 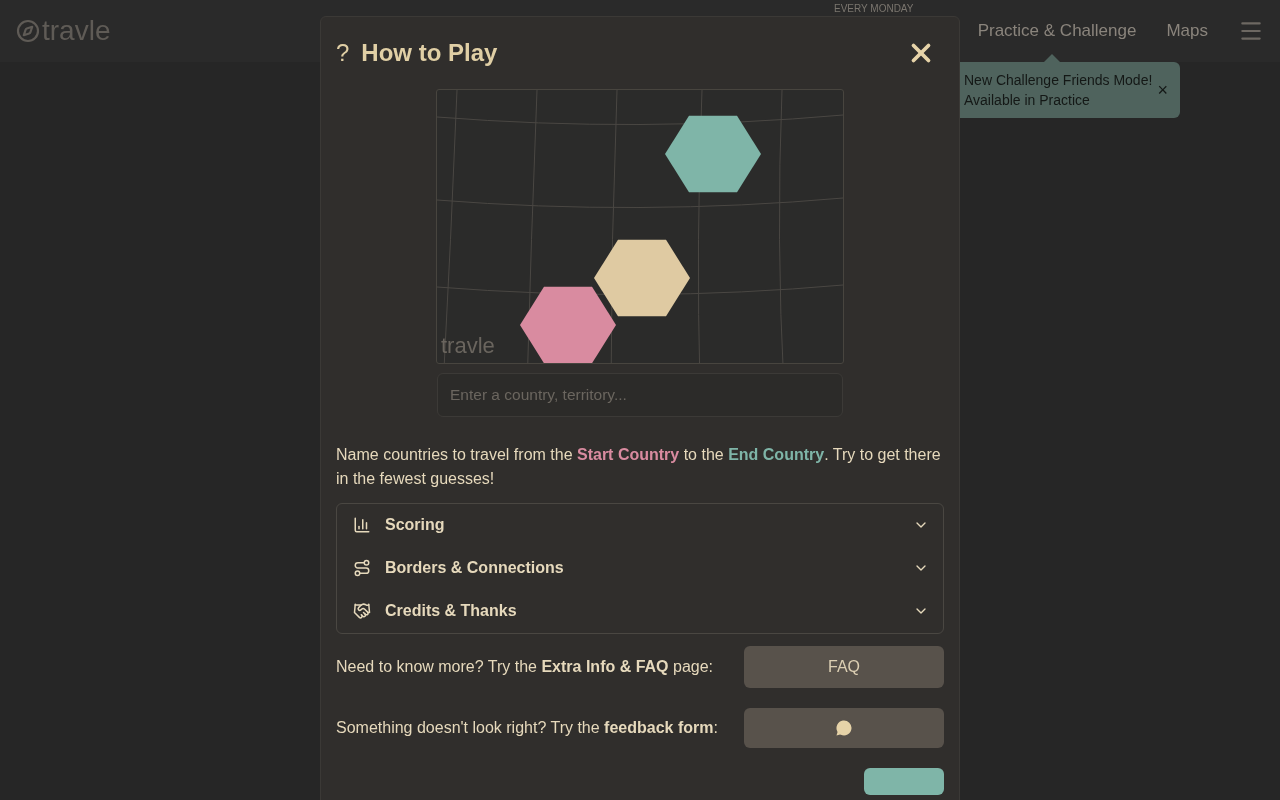 What do you see at coordinates (640, 611) in the screenshot?
I see `accordion-item: Credits & Thanks` at bounding box center [640, 611].